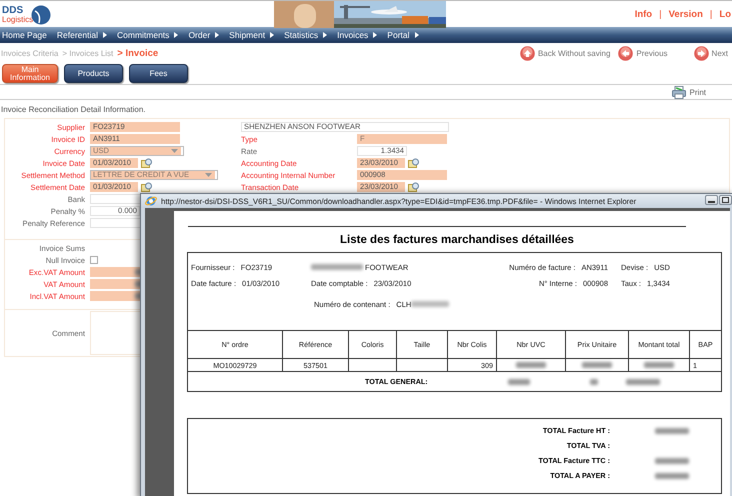 The width and height of the screenshot is (732, 496). What do you see at coordinates (301, 35) in the screenshot?
I see `menu-item: Statistics` at bounding box center [301, 35].